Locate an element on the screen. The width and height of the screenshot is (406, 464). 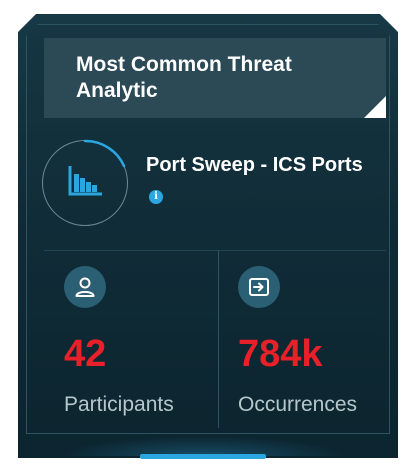
threat-name: Port Sweep - ICS Ports i is located at coordinates (256, 182).